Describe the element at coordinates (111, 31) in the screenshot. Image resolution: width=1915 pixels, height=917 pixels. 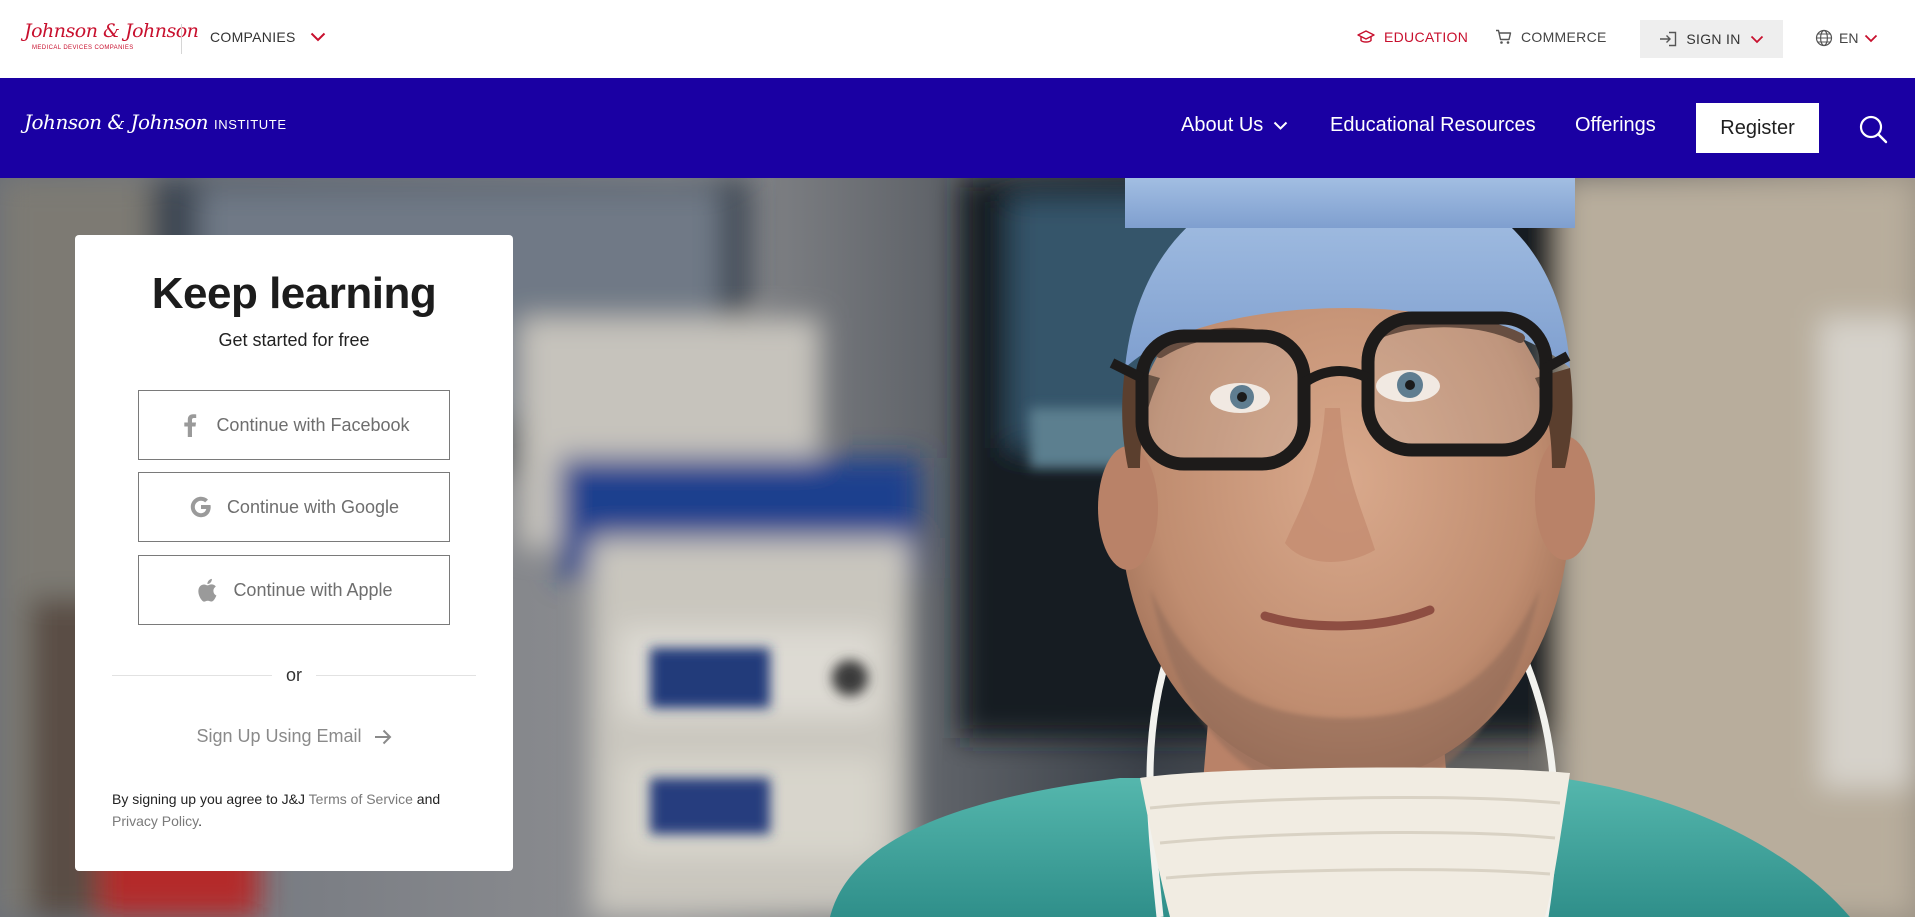
I see `logo-script: Johnson & Johnson` at that location.